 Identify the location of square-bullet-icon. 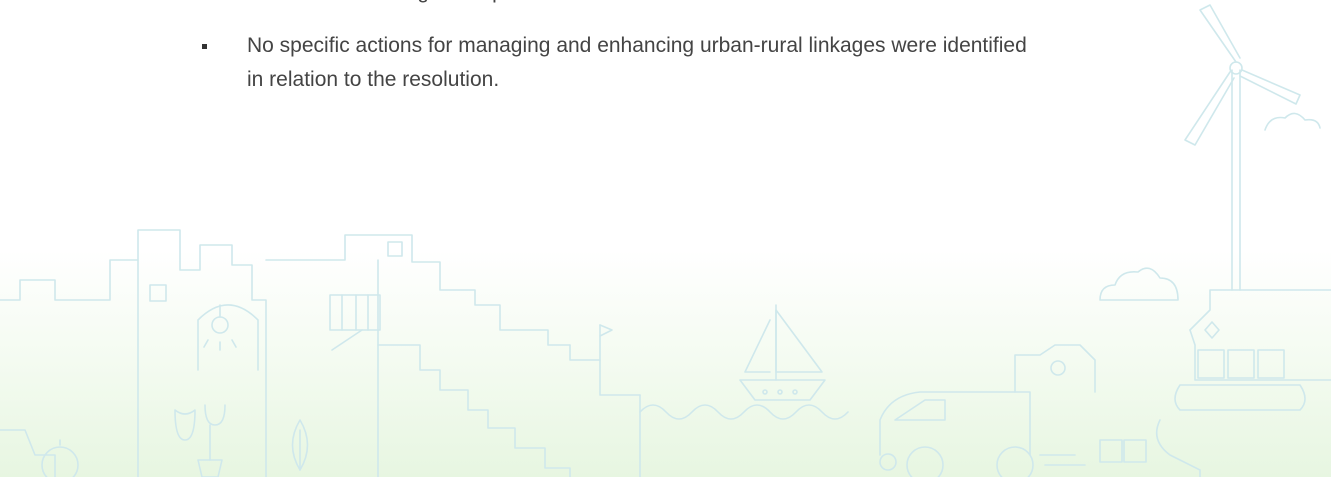
(204, 46).